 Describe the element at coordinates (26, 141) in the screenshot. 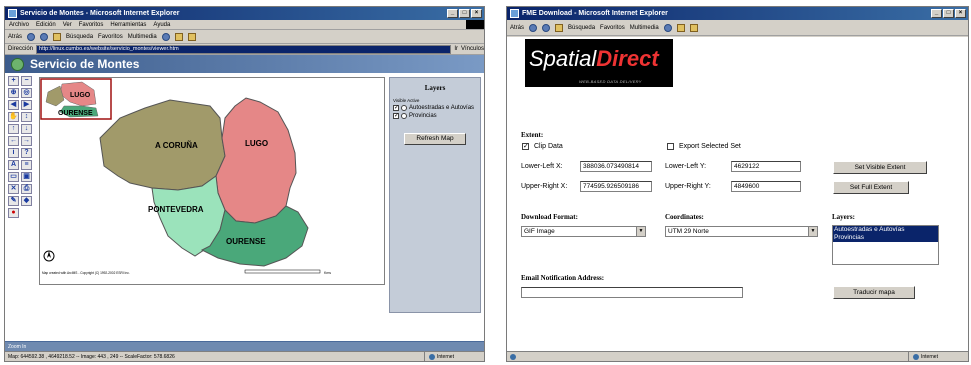

I see `pan-east-tool-icon: →` at that location.